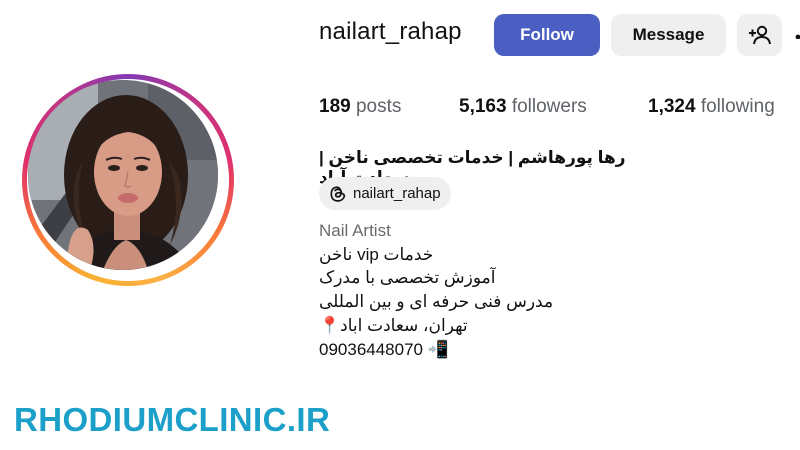 The image size is (800, 450). I want to click on stat-posts: 189 posts, so click(360, 107).